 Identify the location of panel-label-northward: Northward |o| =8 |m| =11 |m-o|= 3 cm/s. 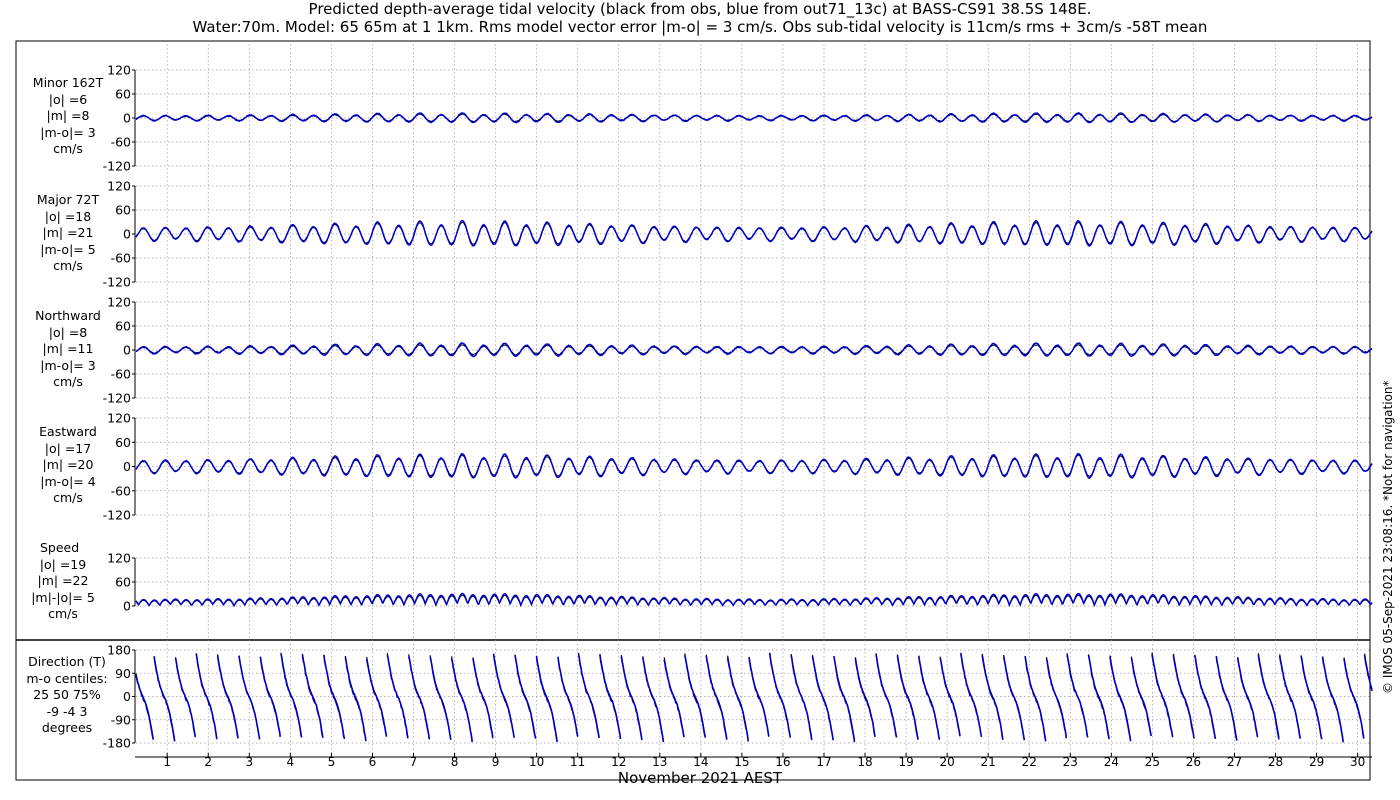
(68, 349).